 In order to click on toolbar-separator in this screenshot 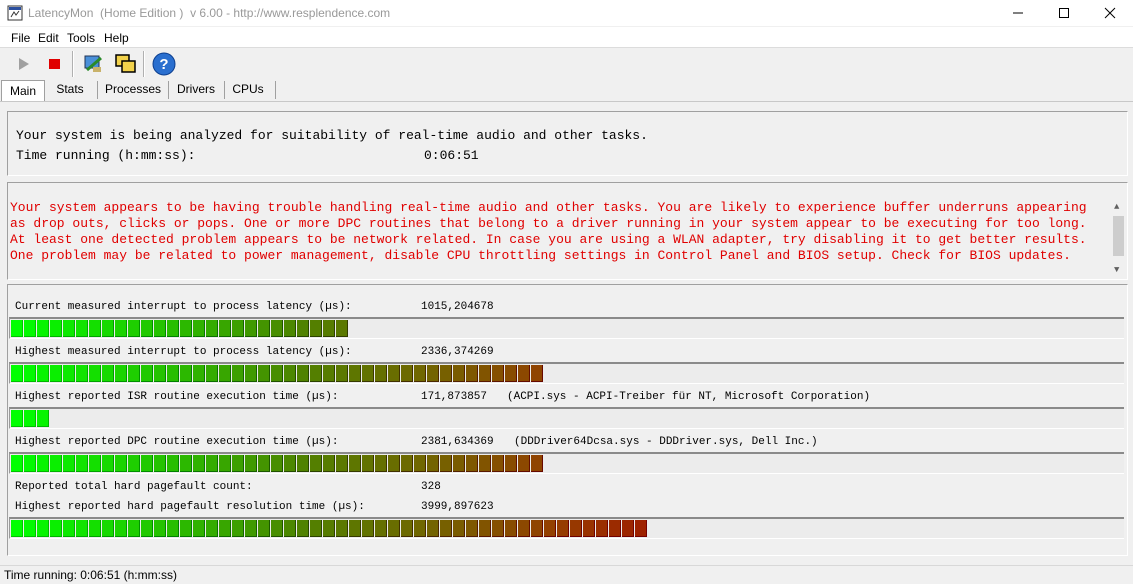, I will do `click(73, 64)`.